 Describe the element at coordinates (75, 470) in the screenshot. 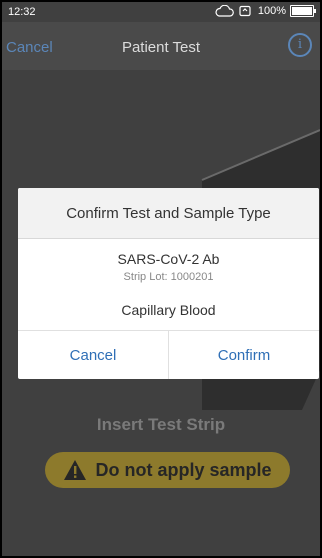

I see `warning-triangle-icon` at that location.